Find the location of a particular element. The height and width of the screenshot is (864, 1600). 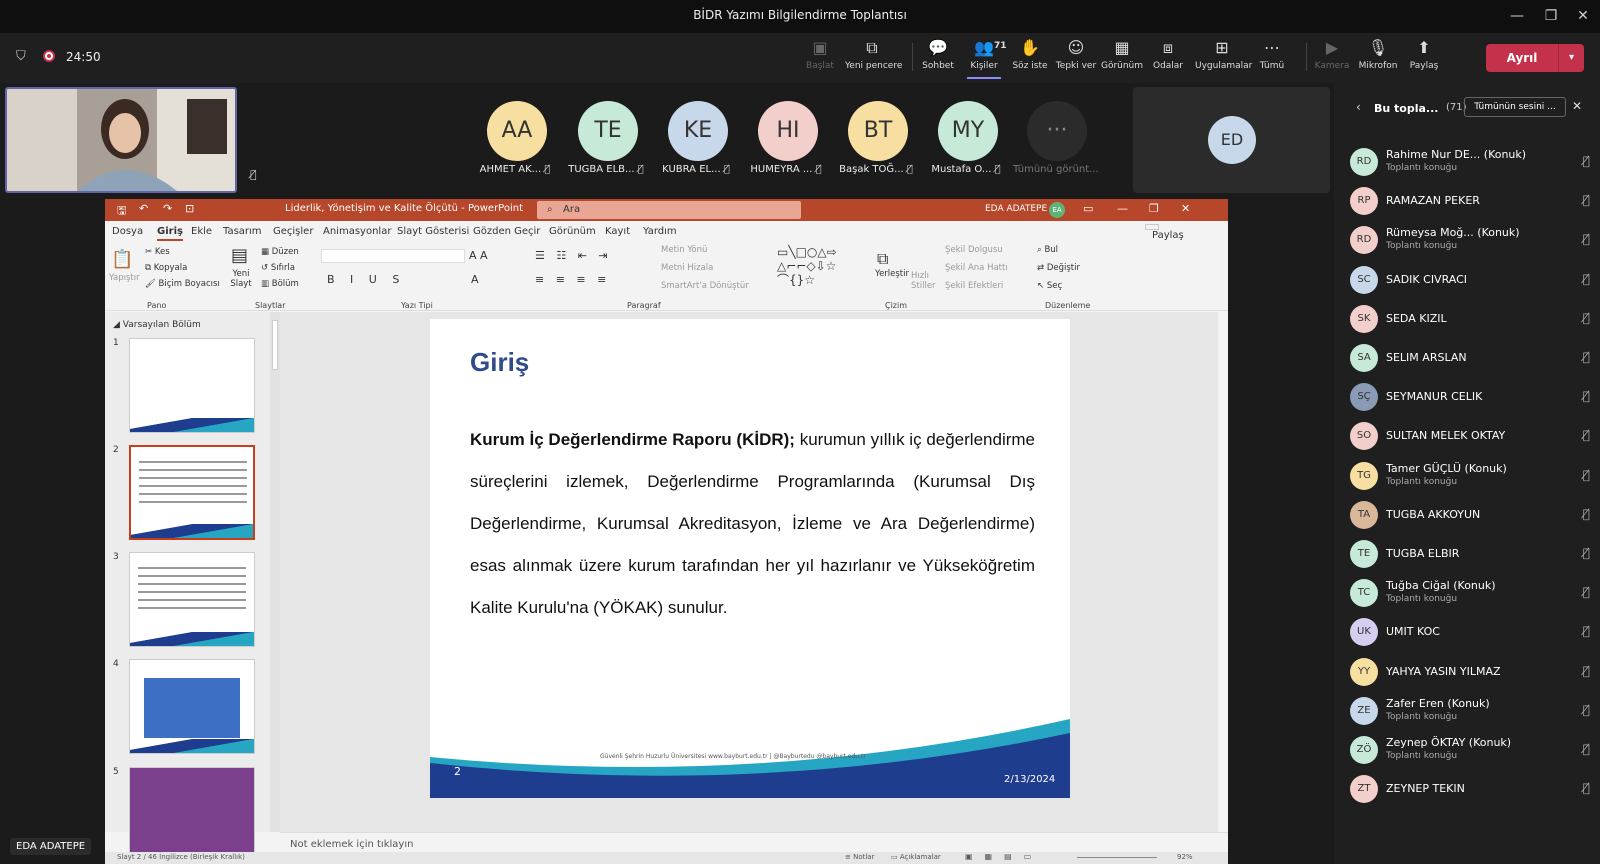

participant-row: SC SADIK CIVRACI 🎙̸ is located at coordinates (1470, 280).